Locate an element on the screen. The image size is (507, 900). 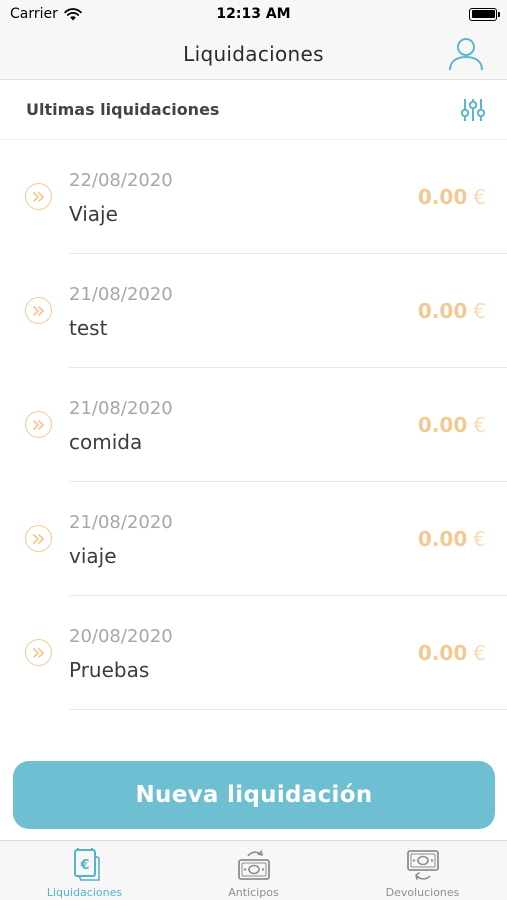
list-item: 21/08/2020 test 0.00 € is located at coordinates (253, 311).